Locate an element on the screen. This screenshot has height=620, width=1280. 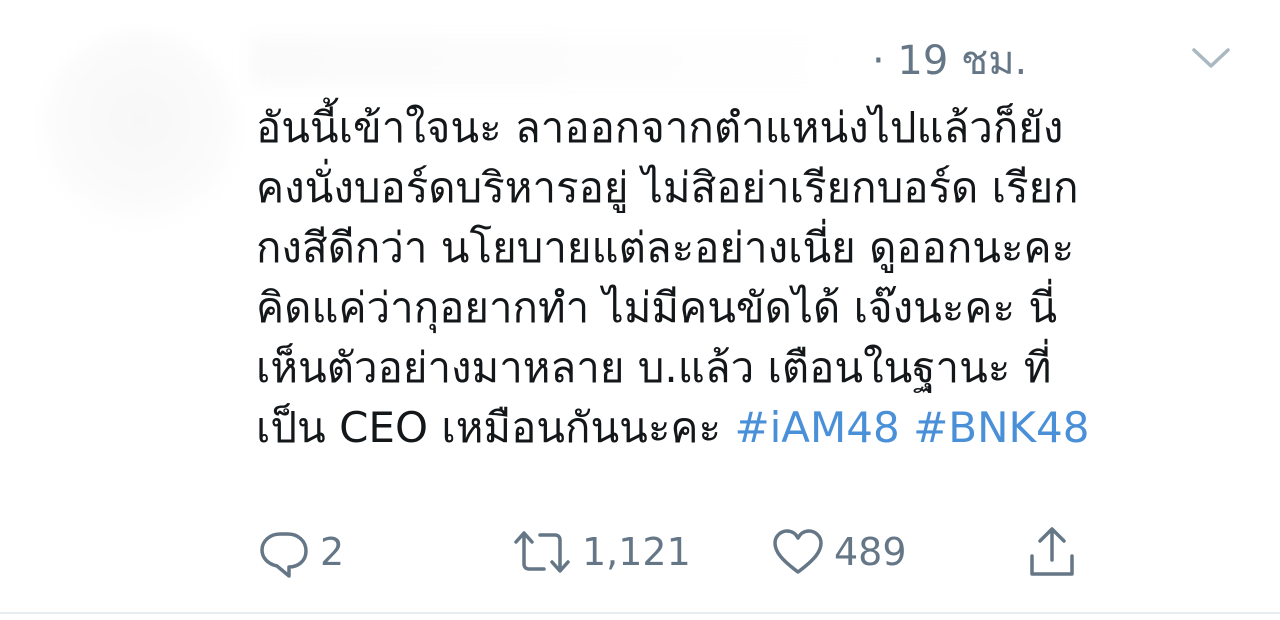
reply-icon is located at coordinates (284, 552).